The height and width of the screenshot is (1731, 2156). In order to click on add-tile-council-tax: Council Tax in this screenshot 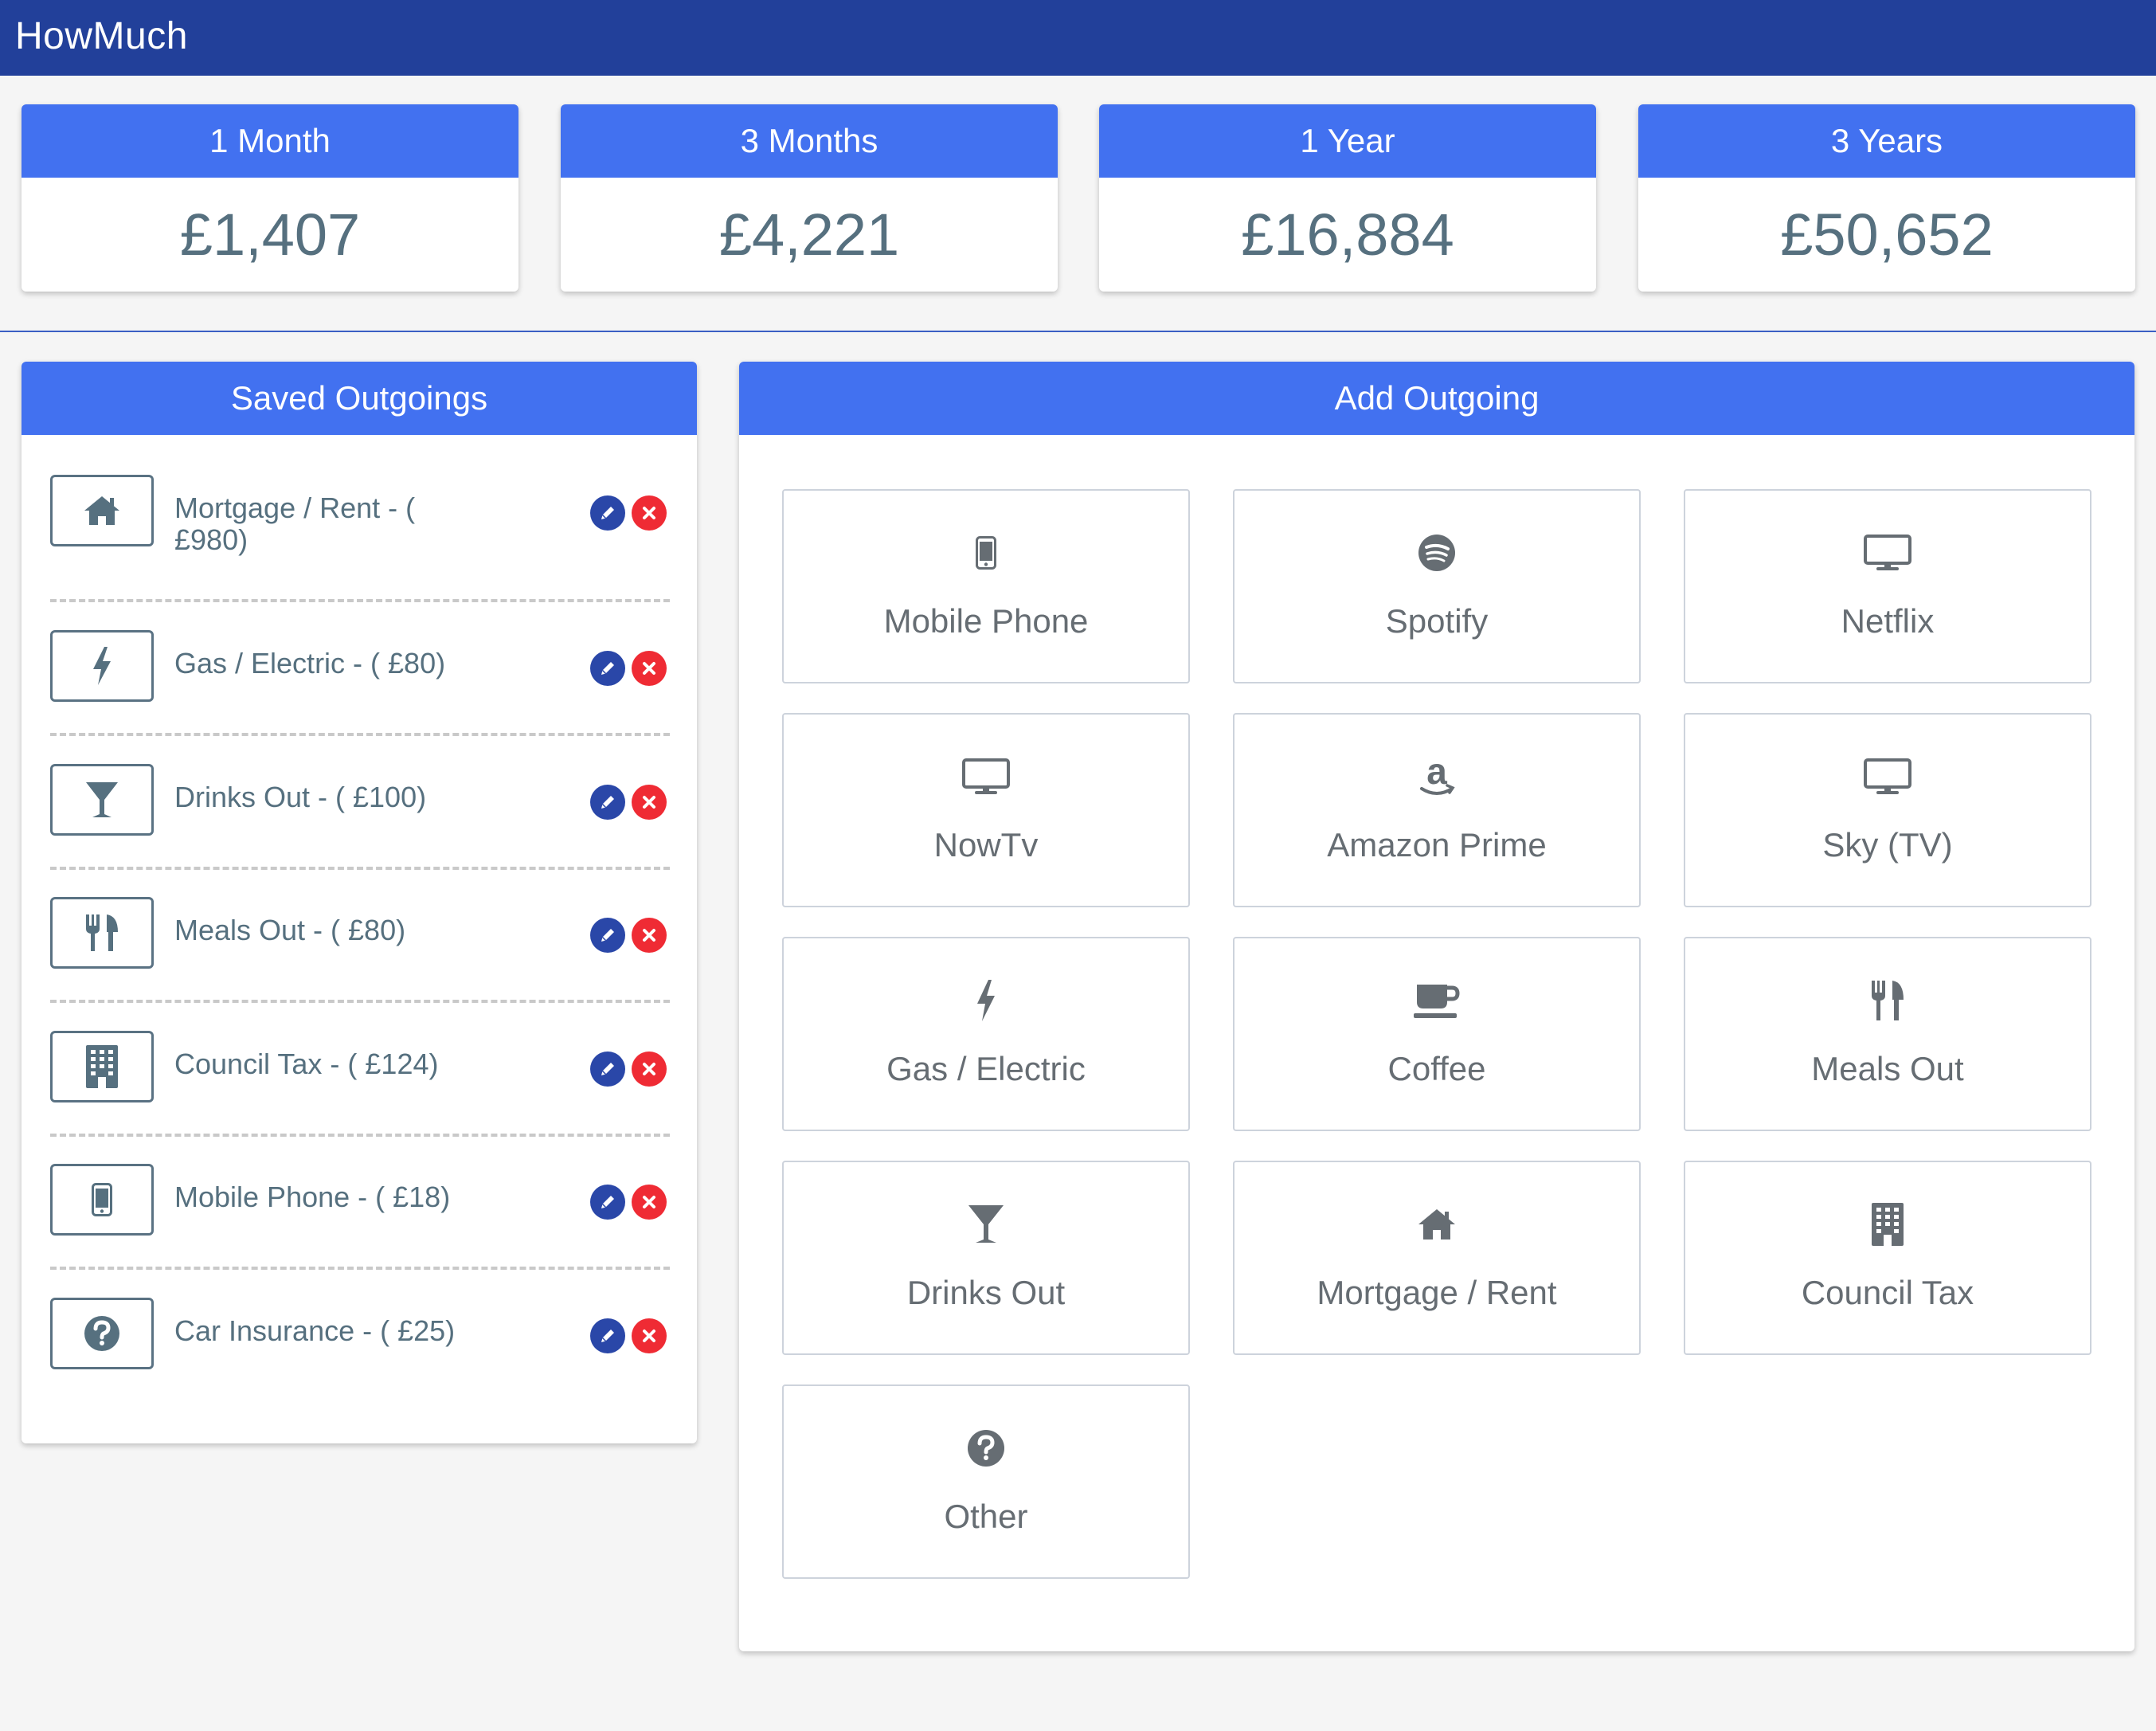, I will do `click(1888, 1258)`.